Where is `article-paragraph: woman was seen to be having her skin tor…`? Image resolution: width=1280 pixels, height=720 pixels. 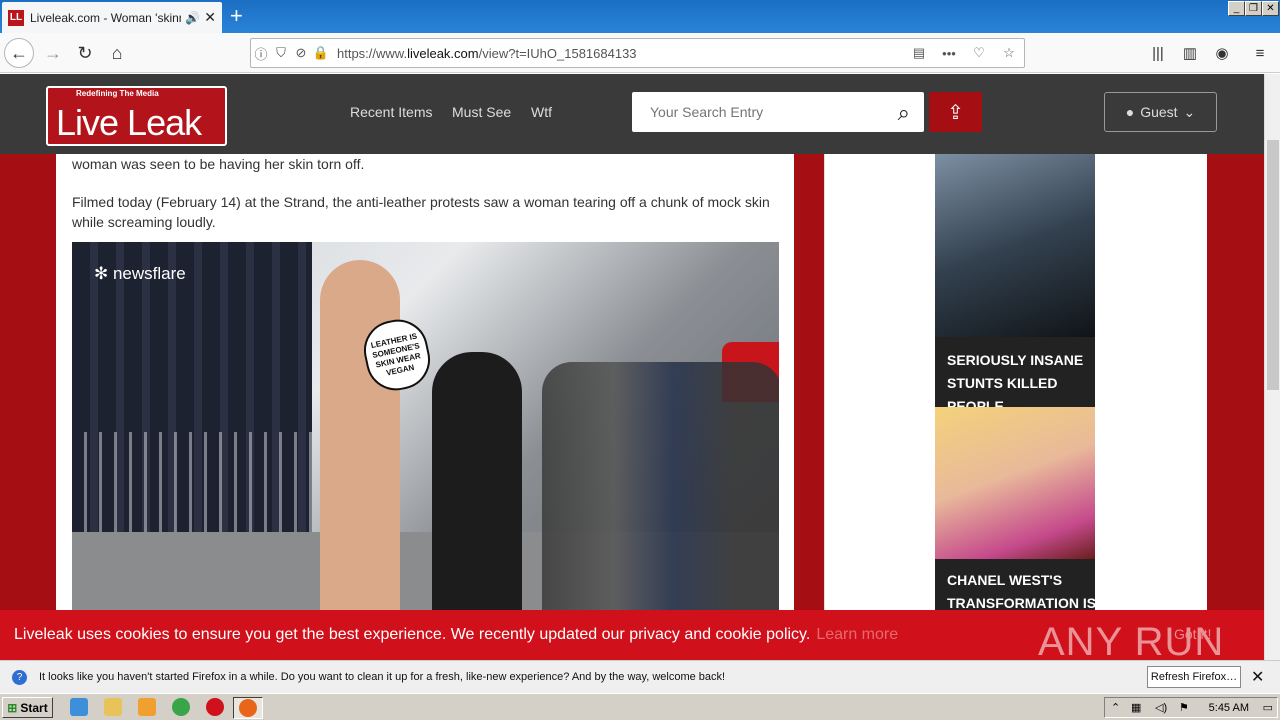
article-paragraph: woman was seen to be having her skin tor… is located at coordinates (218, 164).